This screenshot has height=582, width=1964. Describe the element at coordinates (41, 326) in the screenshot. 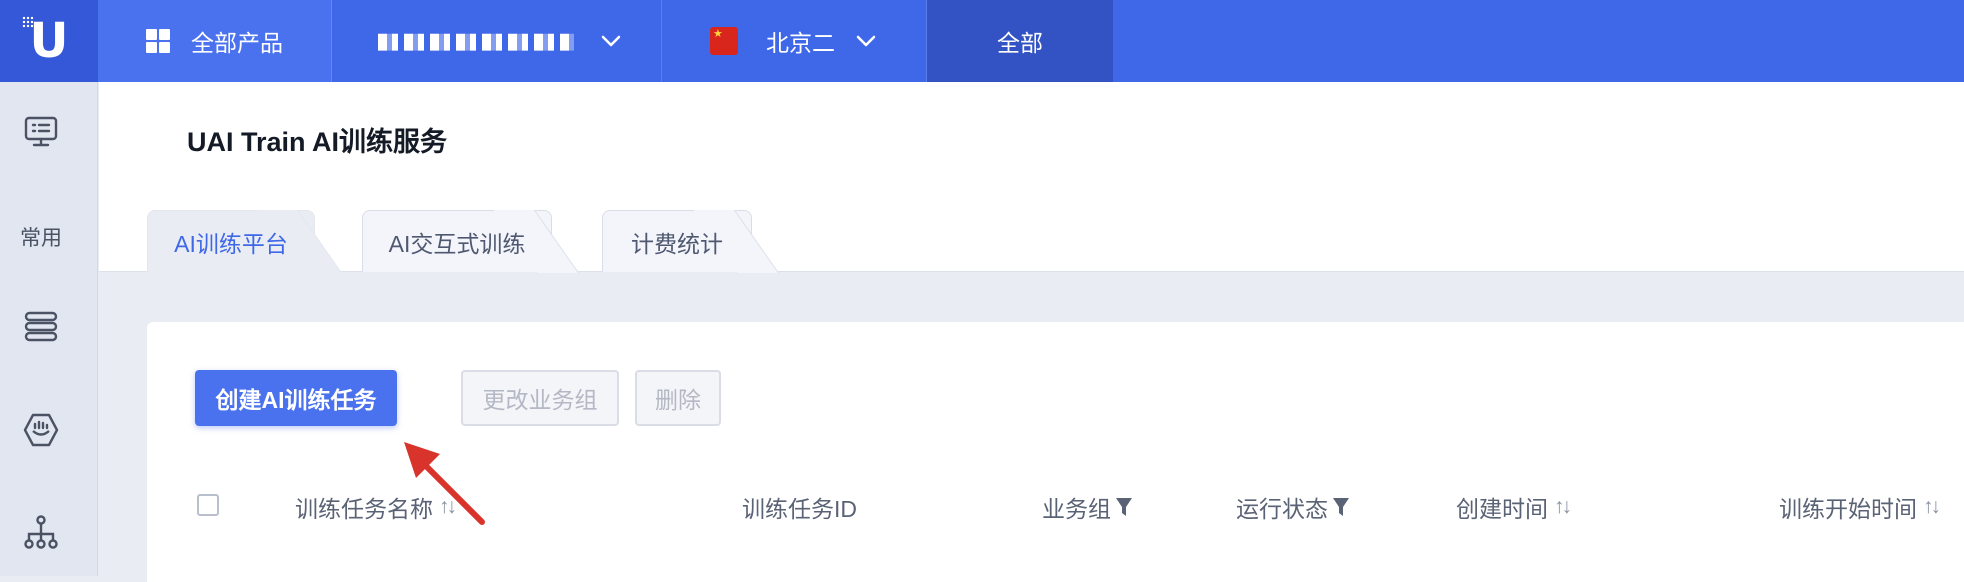

I see `stack-icon` at that location.